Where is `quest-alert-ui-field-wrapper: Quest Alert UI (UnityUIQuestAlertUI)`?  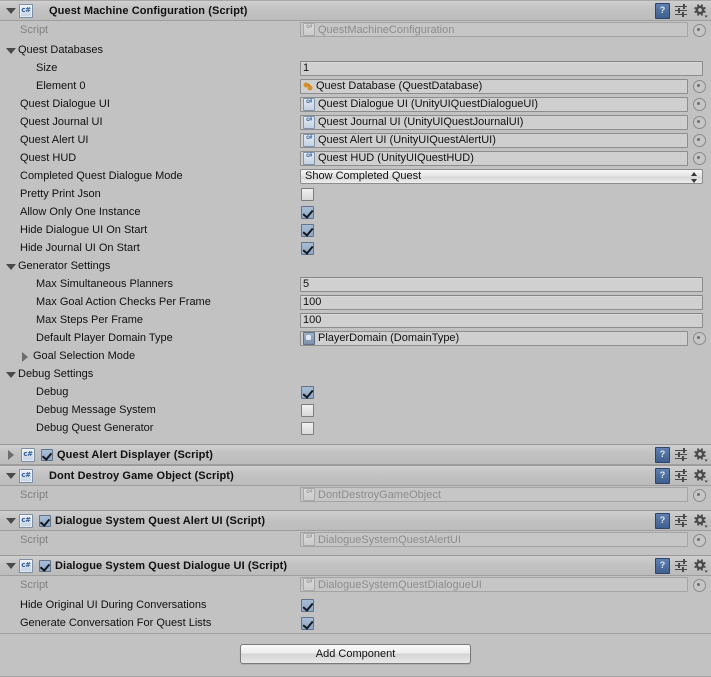 quest-alert-ui-field-wrapper: Quest Alert UI (UnityUIQuestAlertUI) is located at coordinates (494, 140).